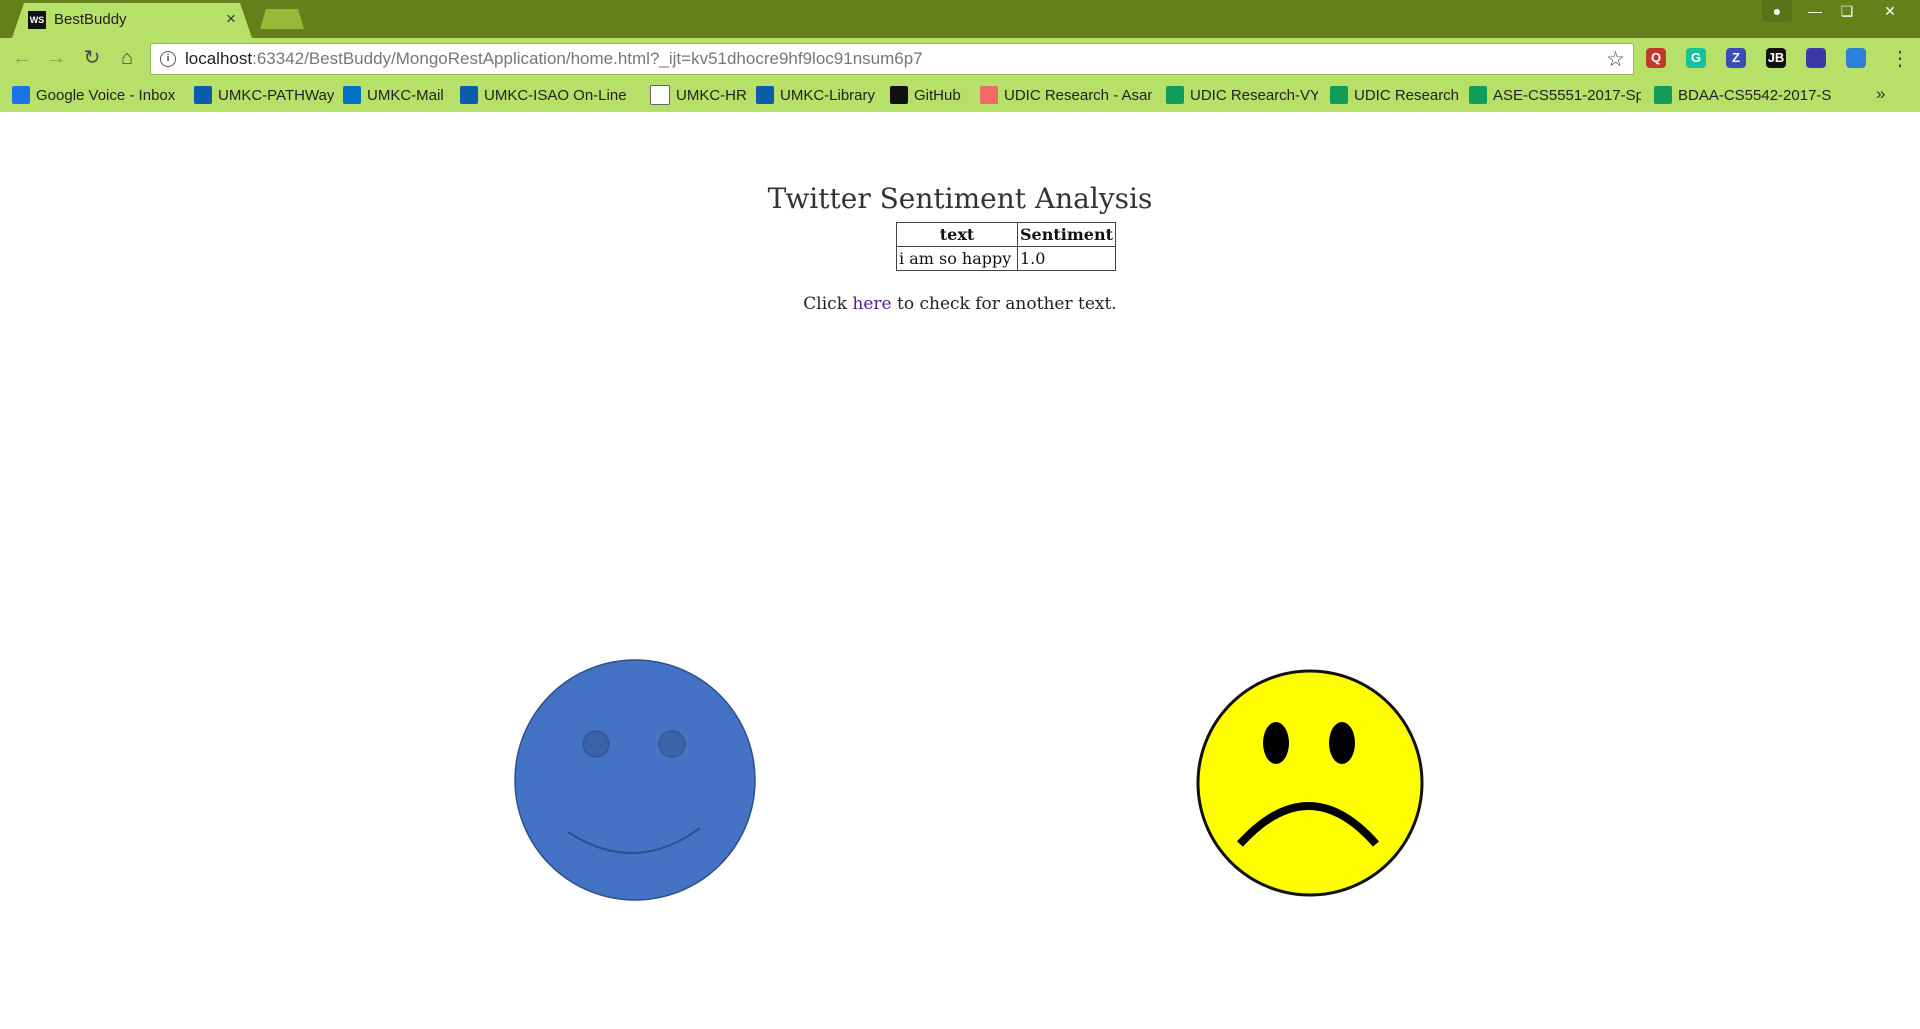 The width and height of the screenshot is (1920, 1029). I want to click on bookmark-label: ASE-CS5551-2017-Sp, so click(1567, 95).